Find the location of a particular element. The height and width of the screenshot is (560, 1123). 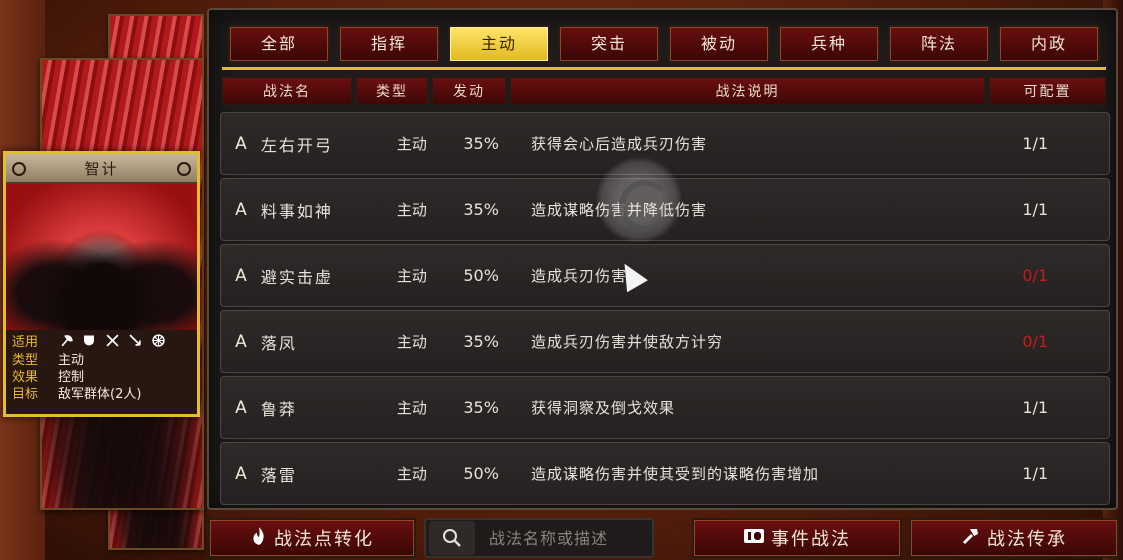

table-row: A 鲁莽 主动 35% 获得洞察及倒戈效果 1/1 is located at coordinates (665, 407).